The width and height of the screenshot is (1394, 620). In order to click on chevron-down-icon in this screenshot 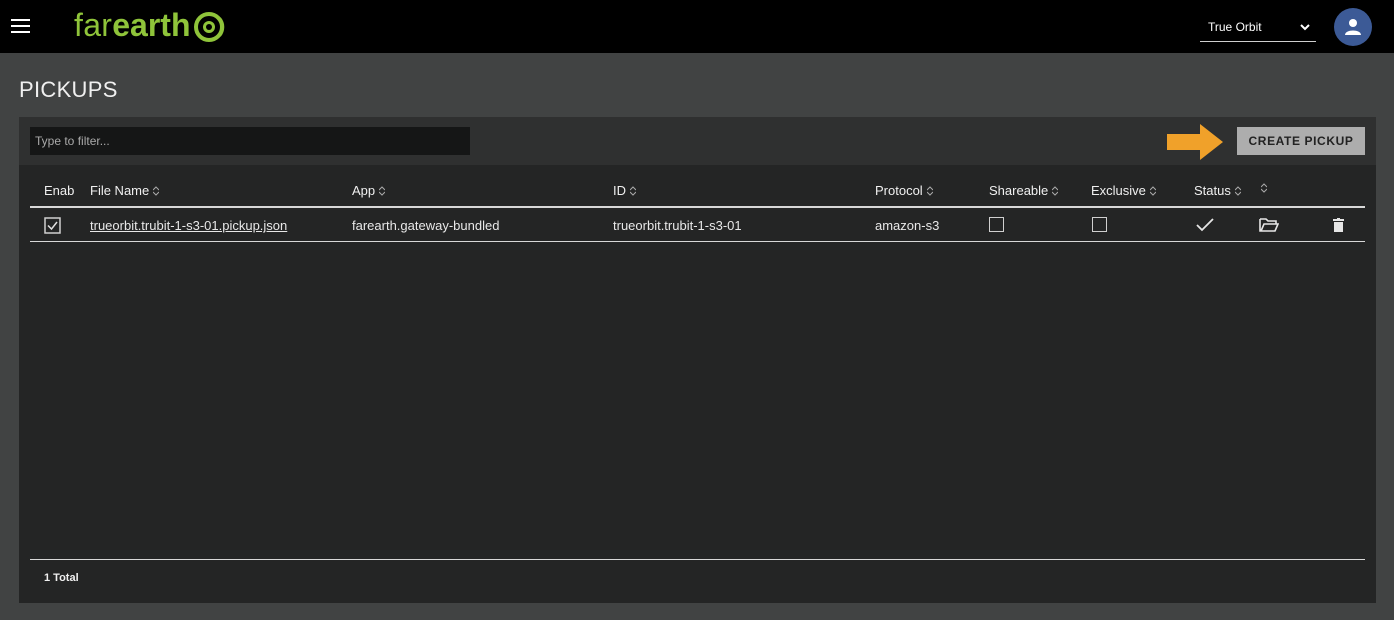, I will do `click(1305, 26)`.